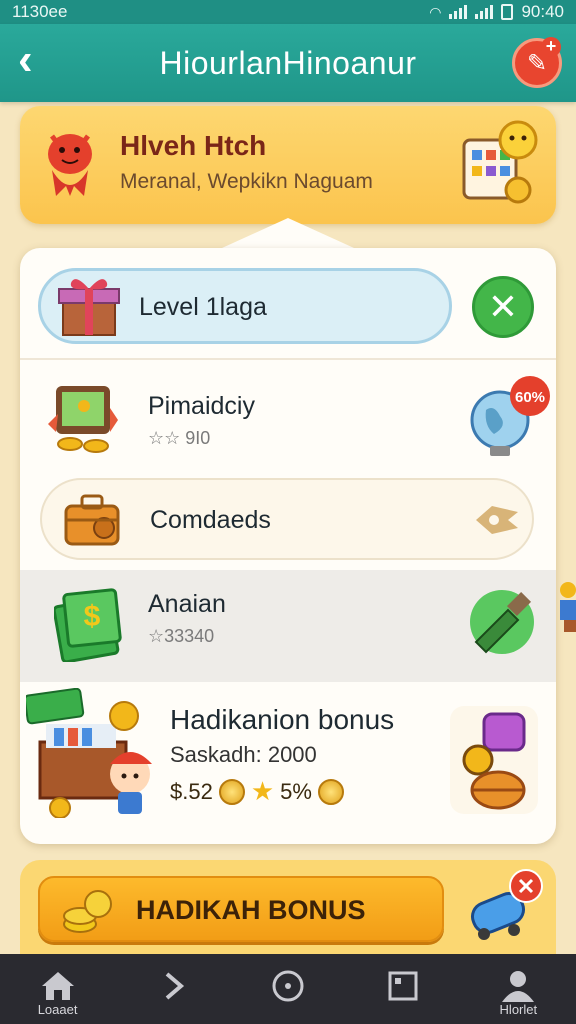  What do you see at coordinates (89, 753) in the screenshot?
I see `treasure-chest-icon` at bounding box center [89, 753].